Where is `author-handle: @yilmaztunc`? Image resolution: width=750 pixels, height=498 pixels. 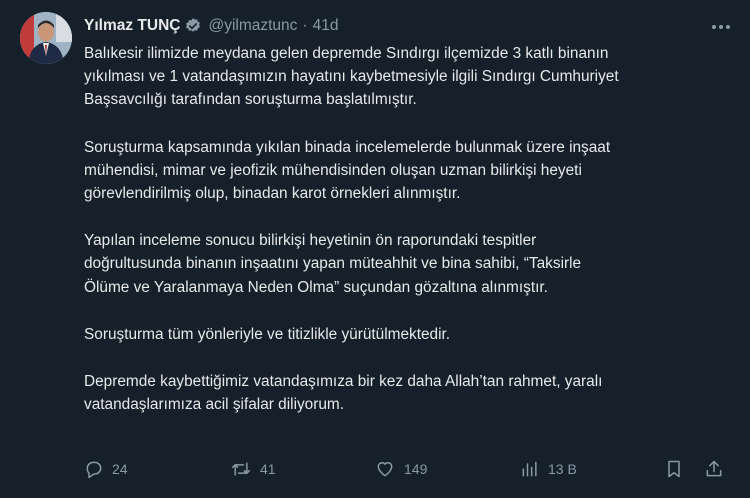
author-handle: @yilmaztunc is located at coordinates (252, 26).